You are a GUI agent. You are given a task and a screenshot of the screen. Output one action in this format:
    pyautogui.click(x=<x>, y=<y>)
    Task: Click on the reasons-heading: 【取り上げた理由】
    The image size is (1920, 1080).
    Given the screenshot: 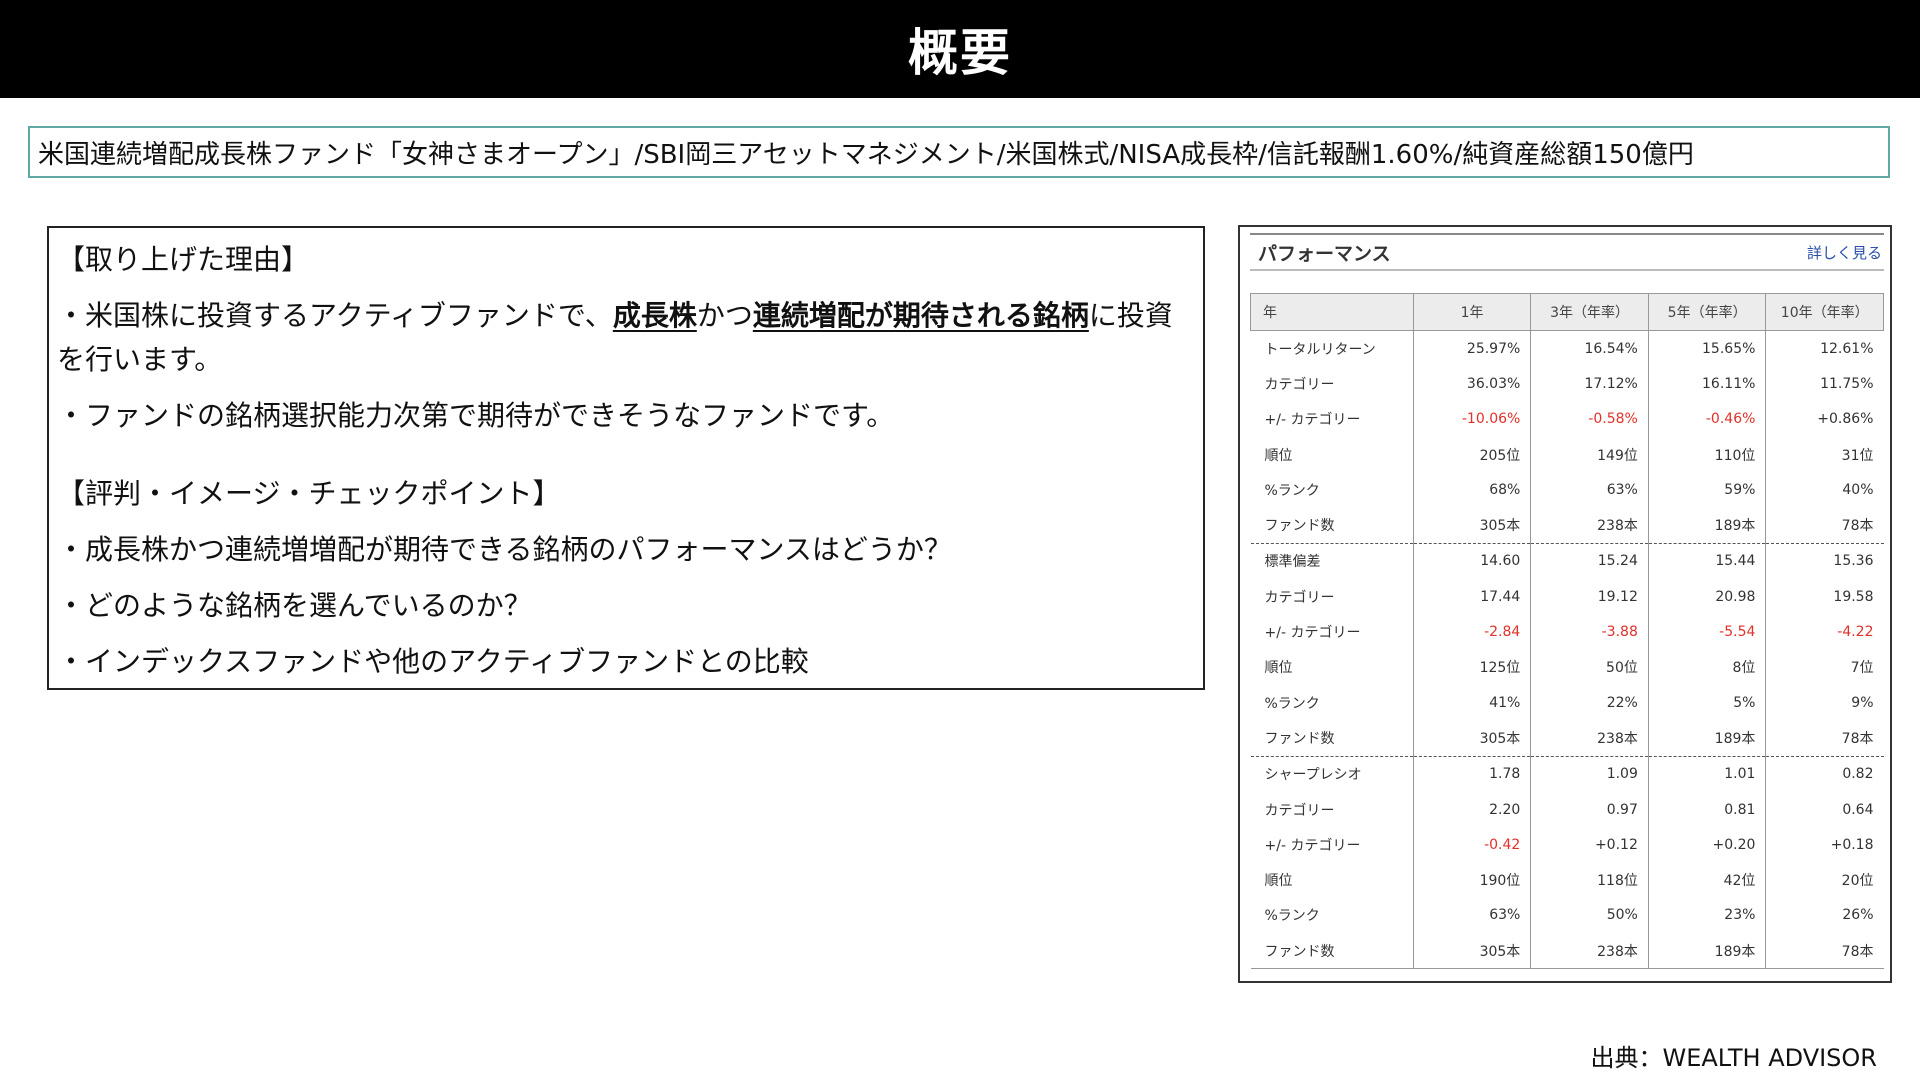 What is the action you would take?
    pyautogui.click(x=183, y=259)
    